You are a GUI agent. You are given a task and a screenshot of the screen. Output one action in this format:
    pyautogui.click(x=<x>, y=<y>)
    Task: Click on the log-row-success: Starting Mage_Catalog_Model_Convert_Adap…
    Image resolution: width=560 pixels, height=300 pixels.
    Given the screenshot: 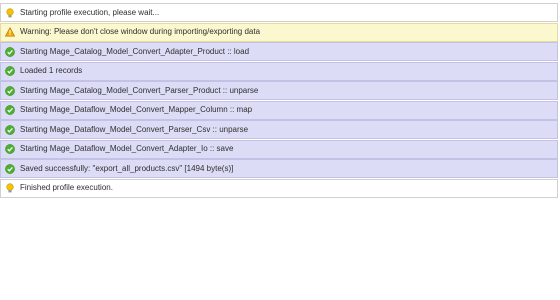 What is the action you would take?
    pyautogui.click(x=279, y=51)
    